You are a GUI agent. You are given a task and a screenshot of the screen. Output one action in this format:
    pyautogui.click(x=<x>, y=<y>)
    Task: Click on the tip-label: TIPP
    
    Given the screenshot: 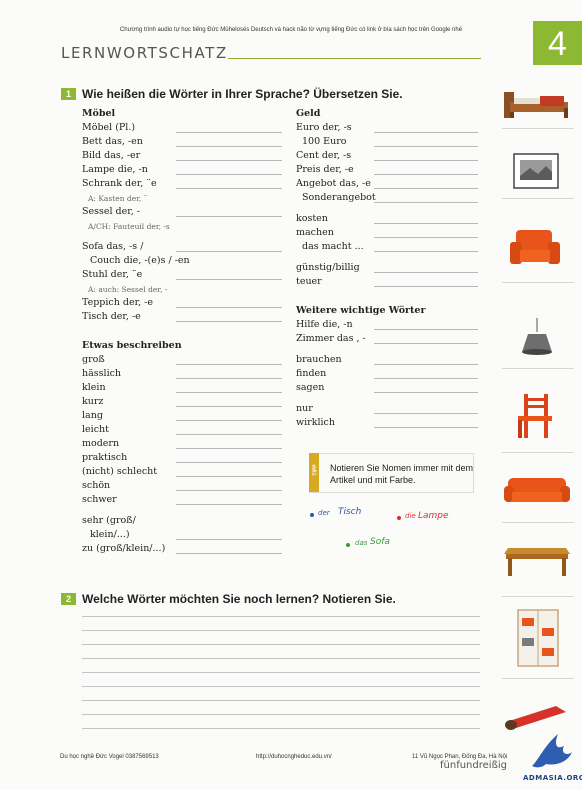 What is the action you would take?
    pyautogui.click(x=315, y=470)
    